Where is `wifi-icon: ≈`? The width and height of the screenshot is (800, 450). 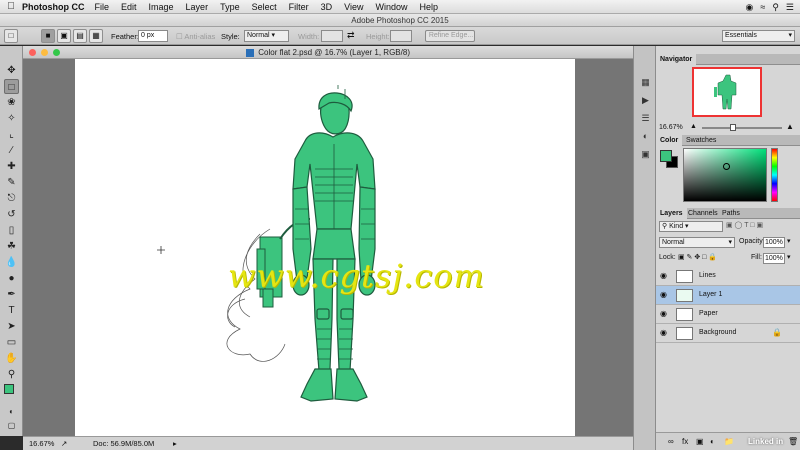
wifi-icon: ≈ is located at coordinates (762, 7).